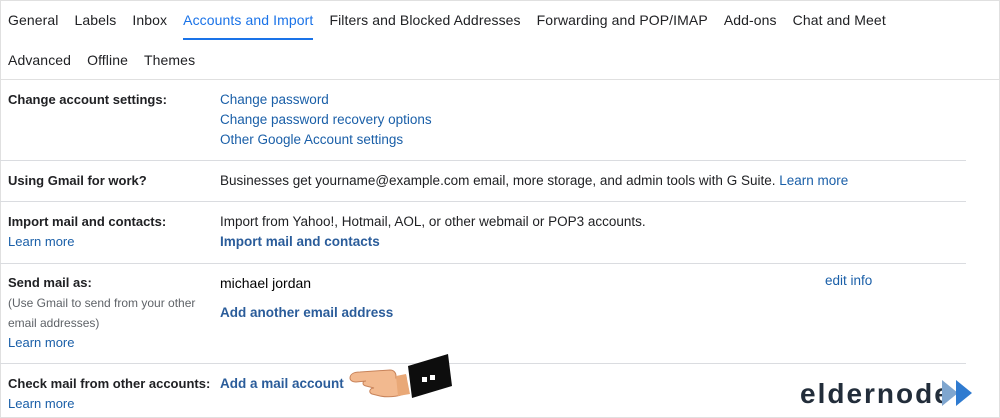 Image resolution: width=1000 pixels, height=418 pixels. Describe the element at coordinates (109, 383) in the screenshot. I see `check-mail-label: Check mail from other accounts:` at that location.